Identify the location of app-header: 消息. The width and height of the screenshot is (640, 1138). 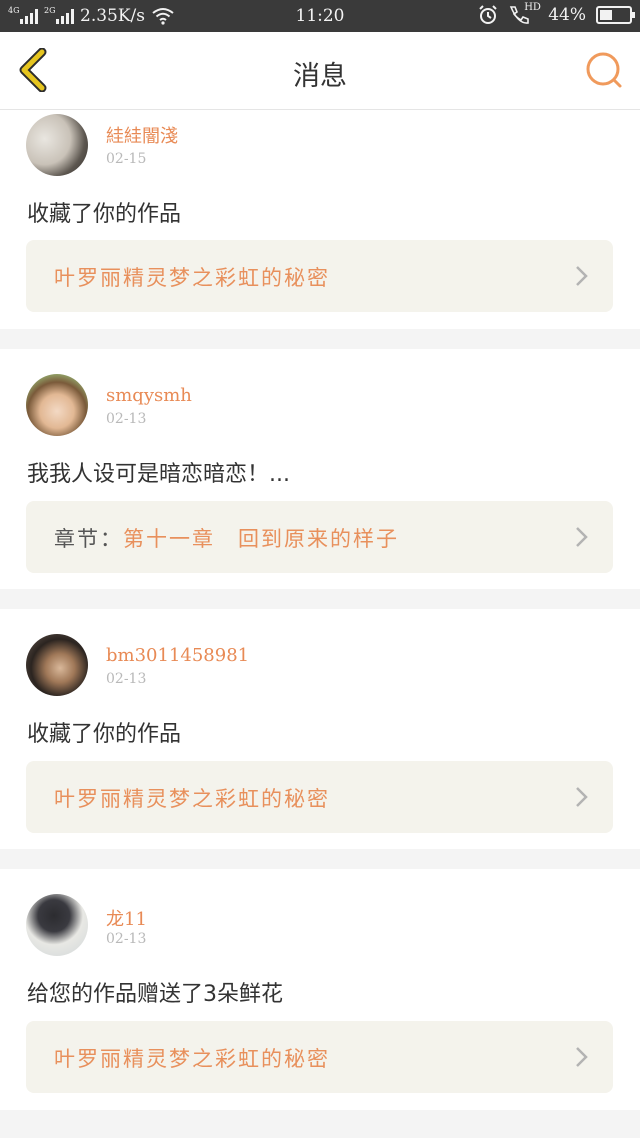
(320, 71).